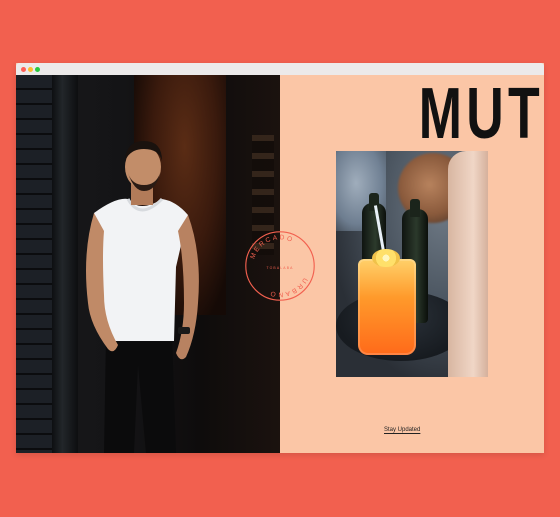 This screenshot has width=560, height=517. Describe the element at coordinates (386, 258) in the screenshot. I see `citrus-garnish` at that location.